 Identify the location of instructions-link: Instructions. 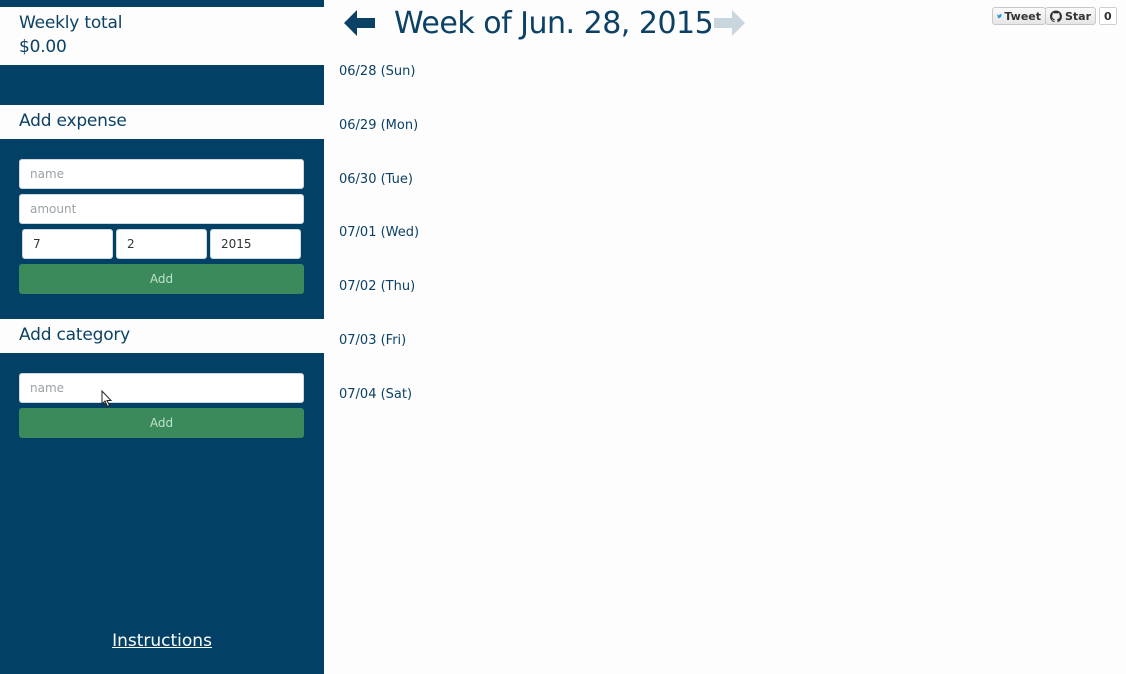
(162, 641).